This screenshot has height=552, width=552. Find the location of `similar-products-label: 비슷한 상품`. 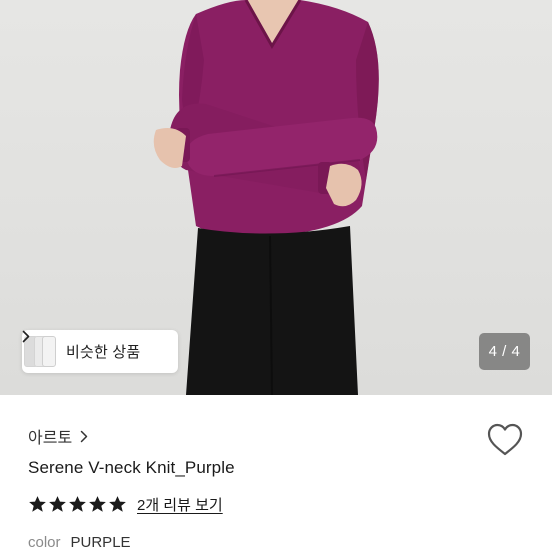

similar-products-label: 비슷한 상품 is located at coordinates (103, 352).